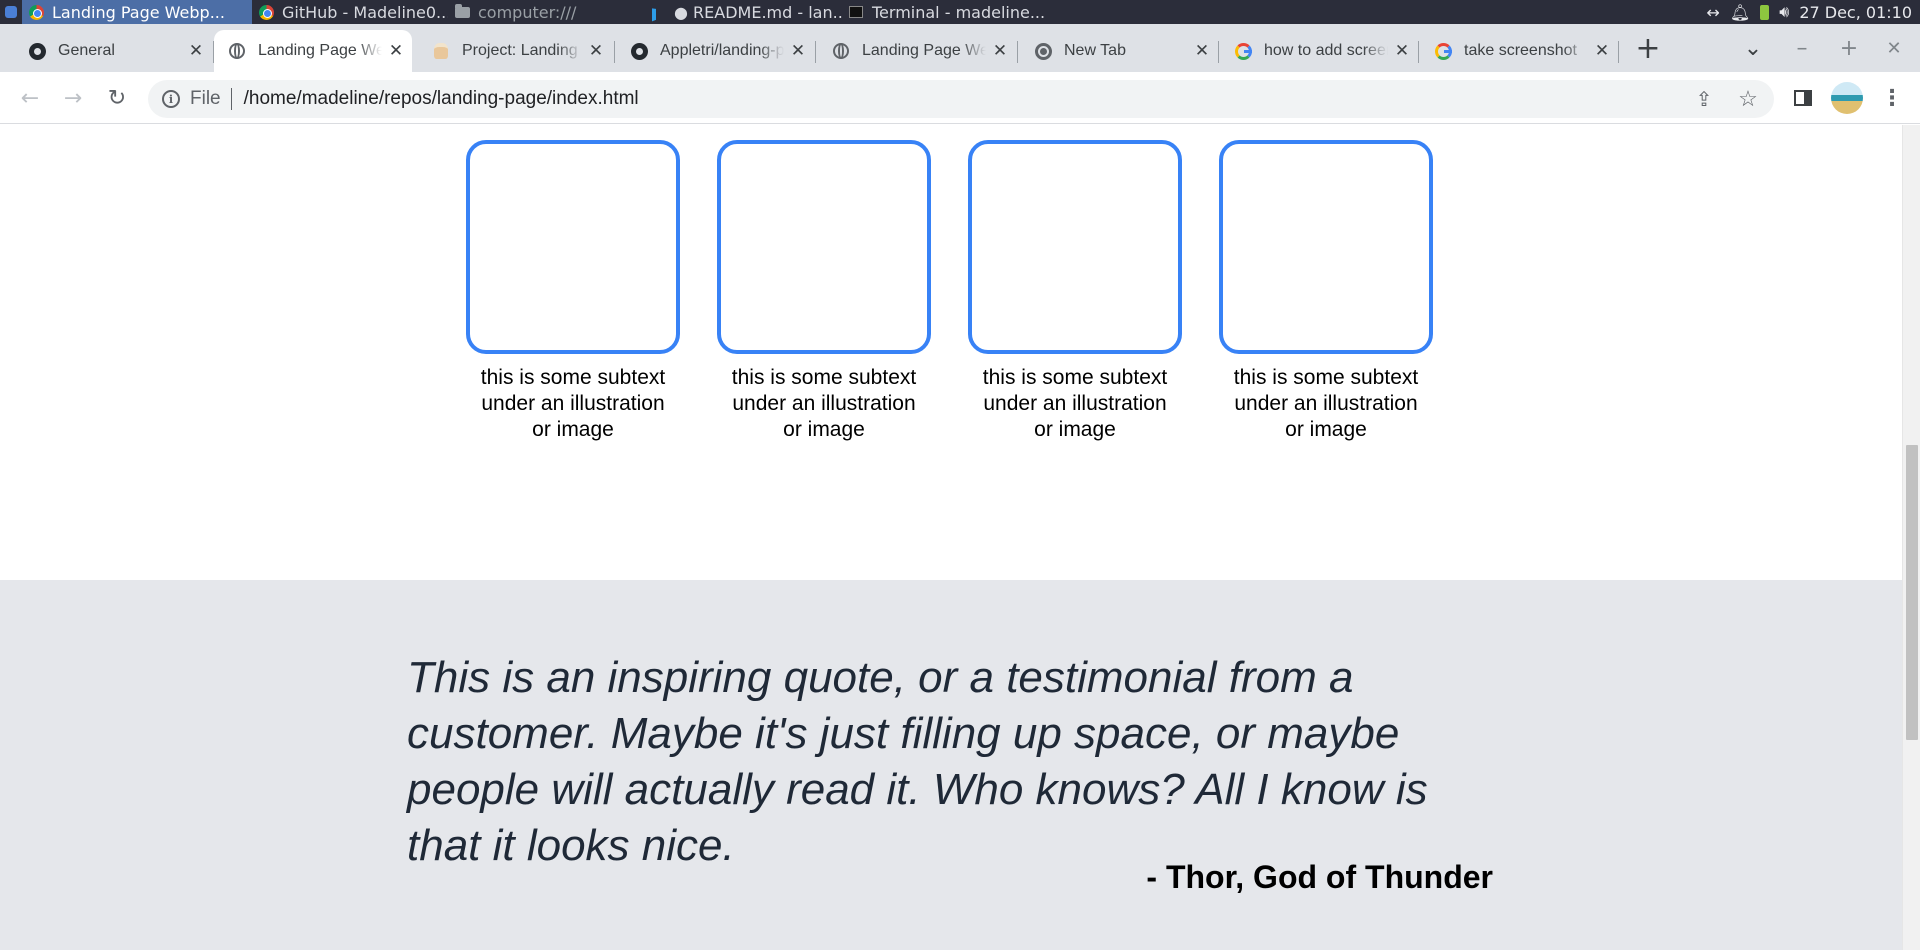  I want to click on new-tab-button: +, so click(1648, 48).